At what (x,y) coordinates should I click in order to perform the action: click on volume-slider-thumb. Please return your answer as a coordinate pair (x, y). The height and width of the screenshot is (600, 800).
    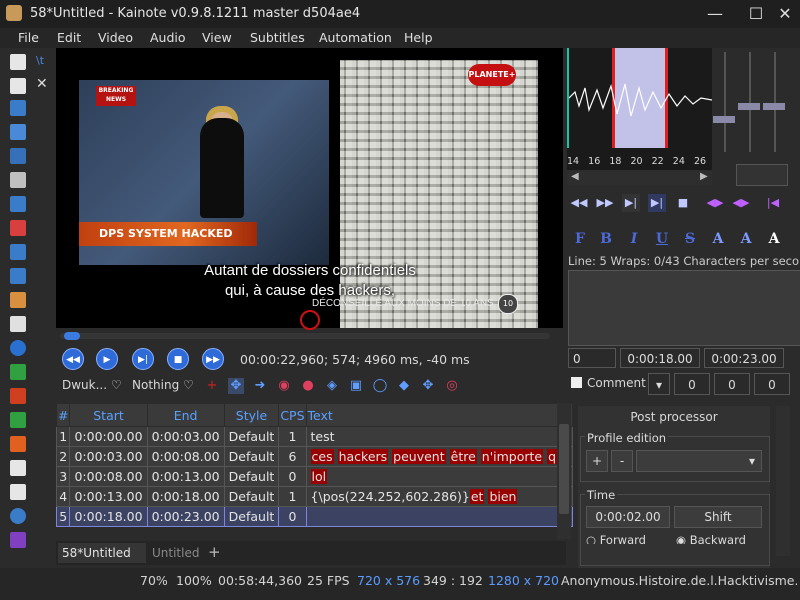
    Looking at the image, I should click on (724, 119).